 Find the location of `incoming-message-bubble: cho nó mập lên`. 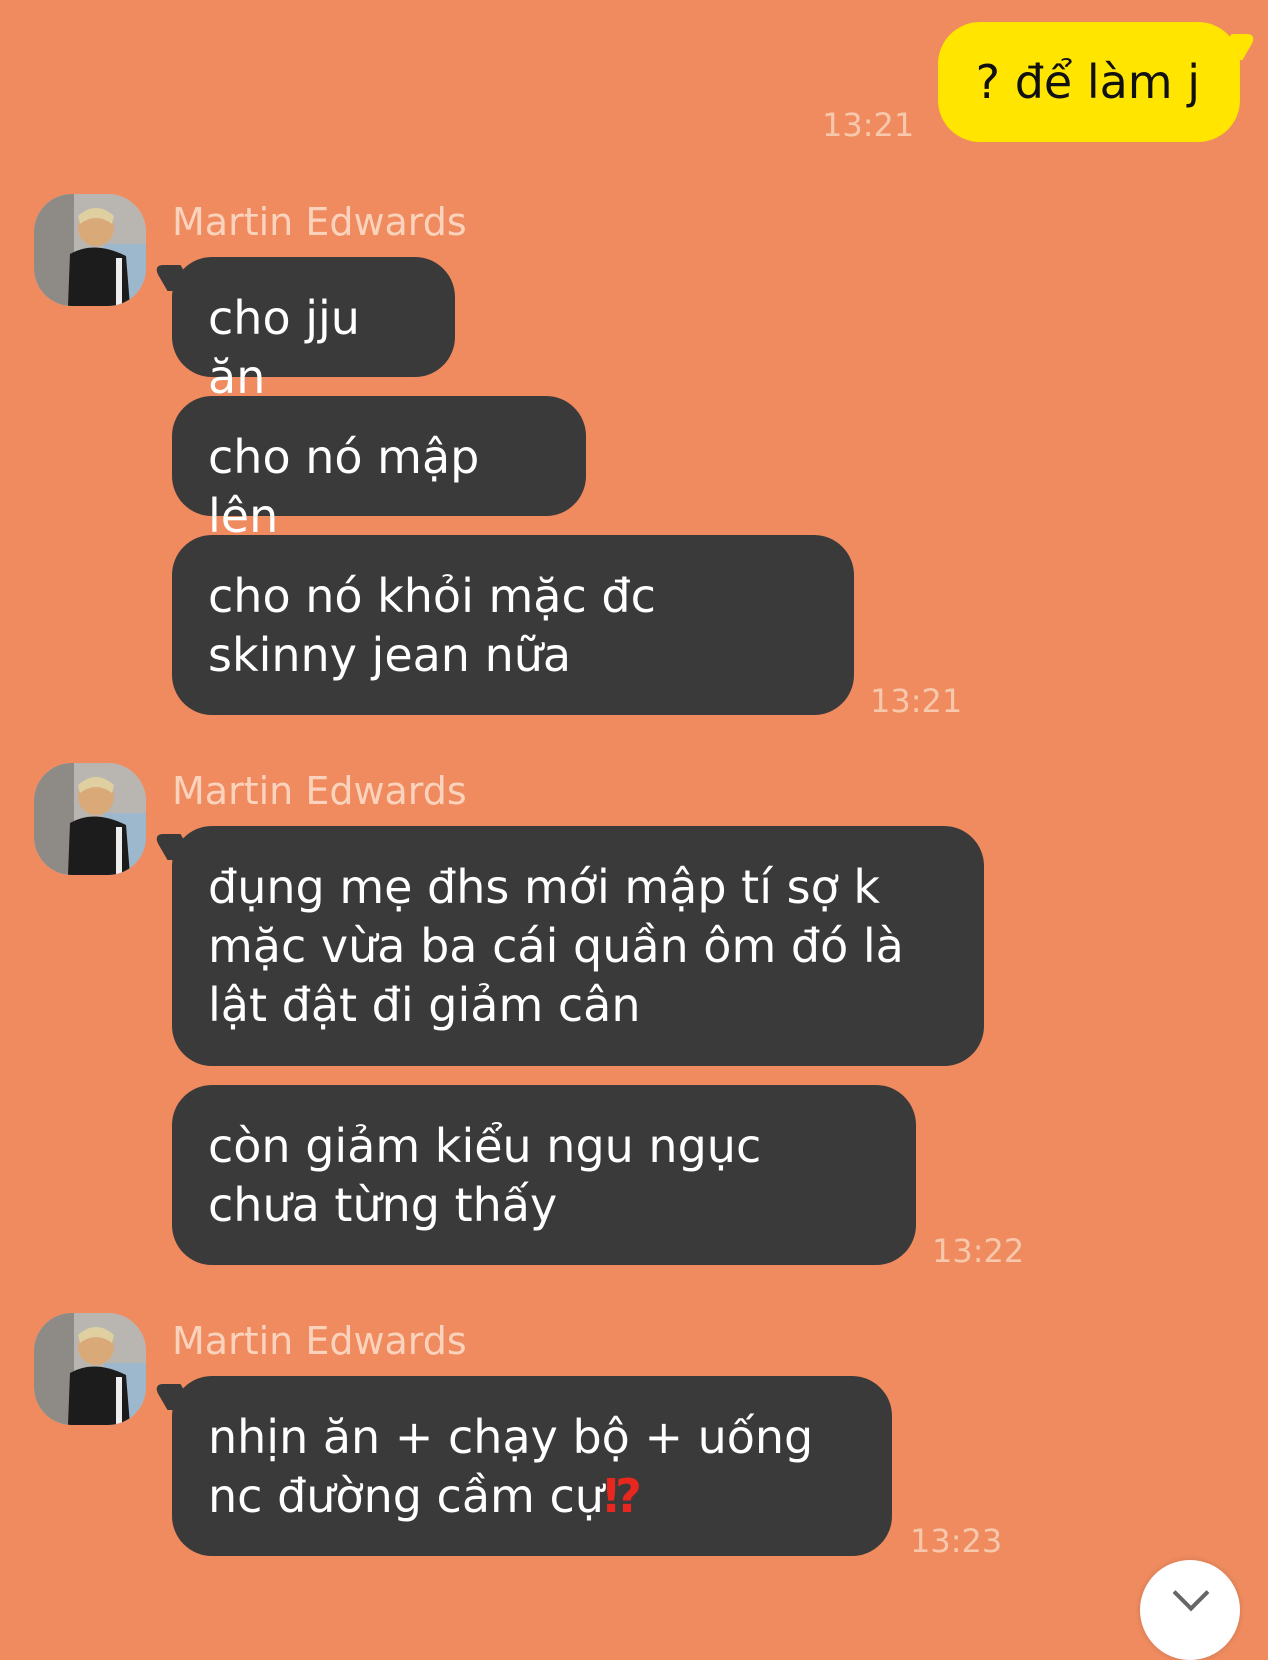

incoming-message-bubble: cho nó mập lên is located at coordinates (379, 469).